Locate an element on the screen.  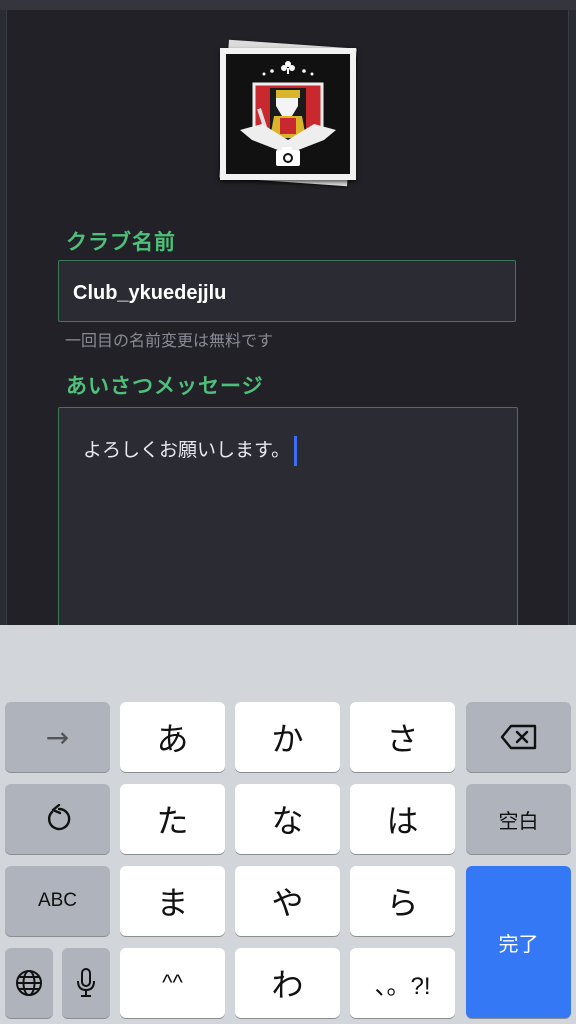
club-avatar is located at coordinates (291, 114).